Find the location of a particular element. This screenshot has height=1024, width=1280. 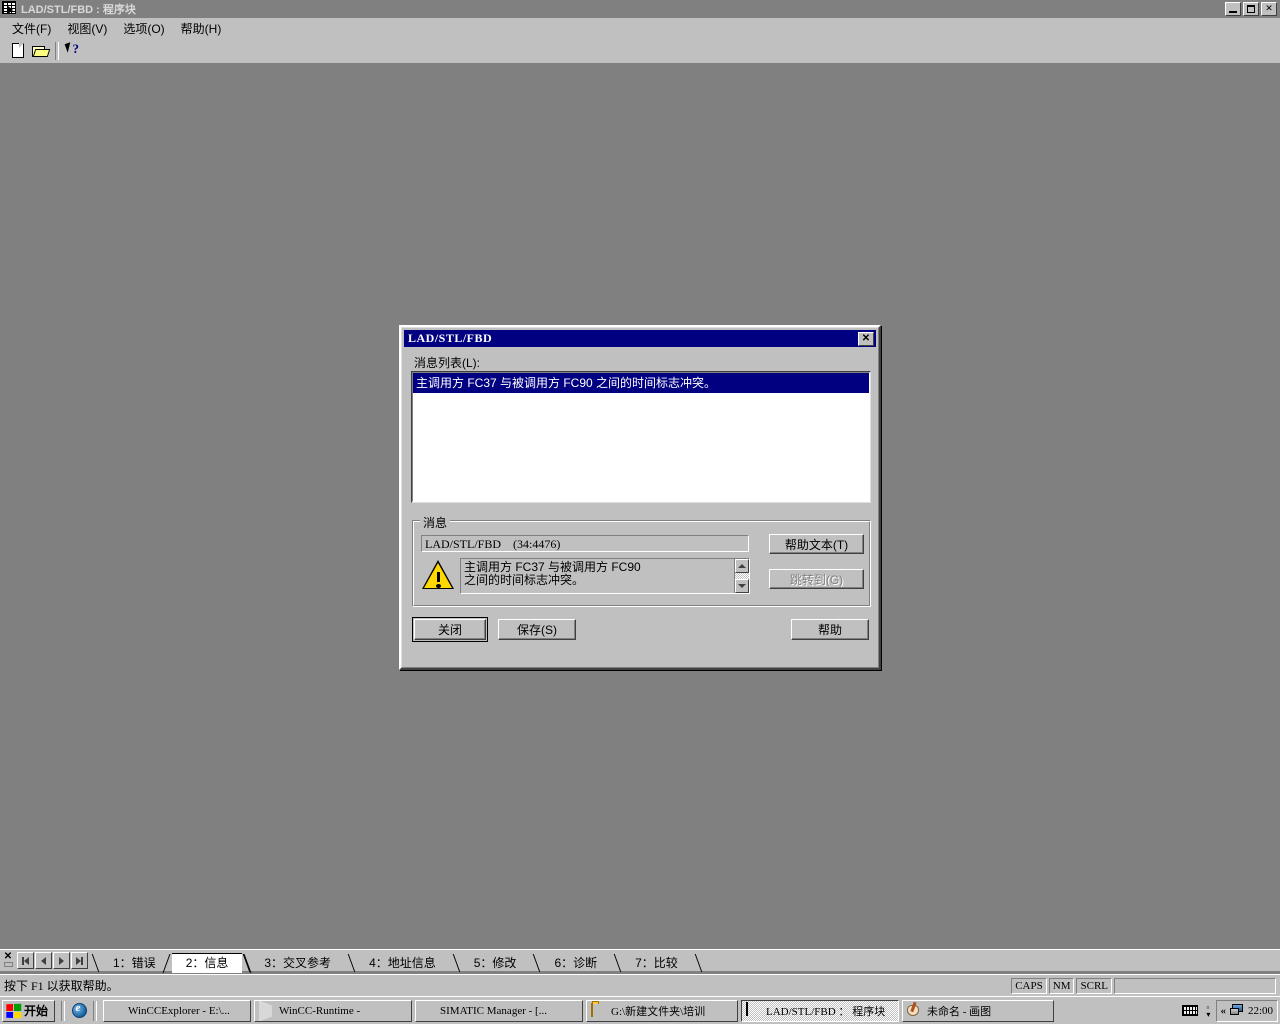

status-num: NM is located at coordinates (1061, 985).